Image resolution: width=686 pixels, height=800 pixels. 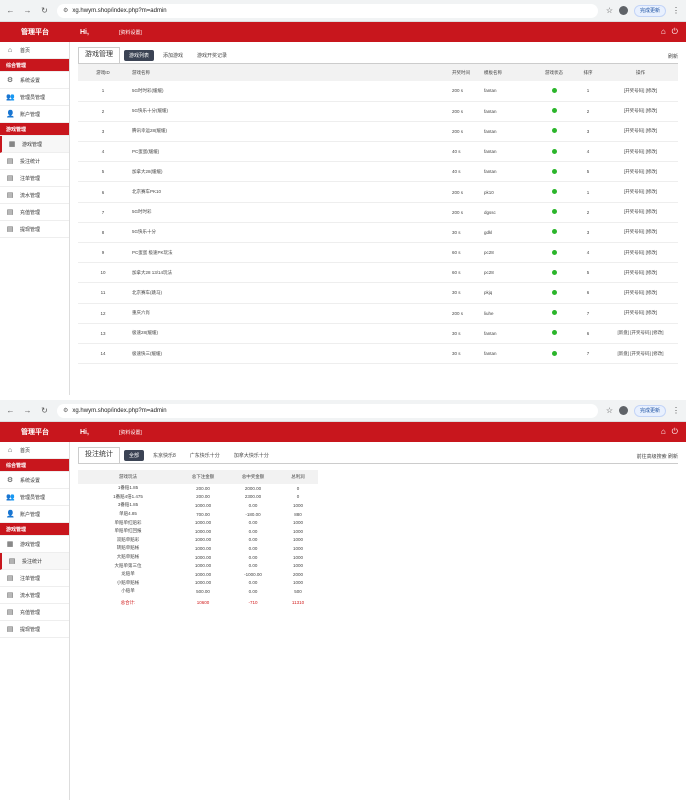 I want to click on table-row: 12 重庆六肖 200 s liuhe 7 [开奖号码] [修改], so click(x=378, y=313).